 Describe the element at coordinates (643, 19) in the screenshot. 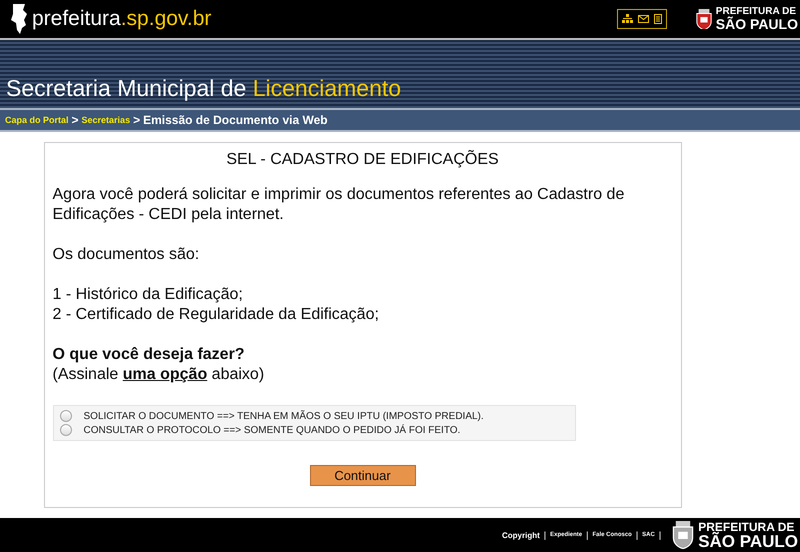

I see `mail-icon` at that location.